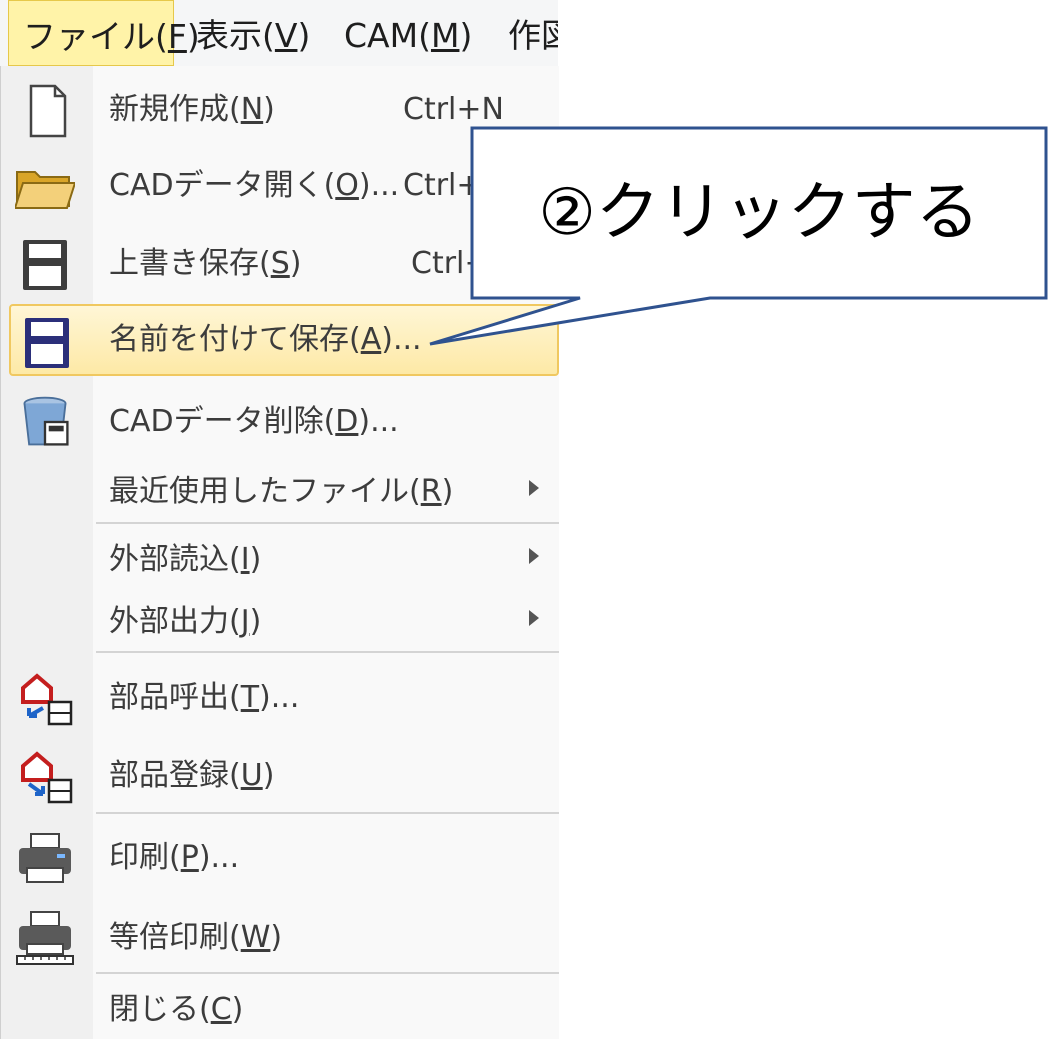  What do you see at coordinates (45, 265) in the screenshot?
I see `save-disk-icon` at bounding box center [45, 265].